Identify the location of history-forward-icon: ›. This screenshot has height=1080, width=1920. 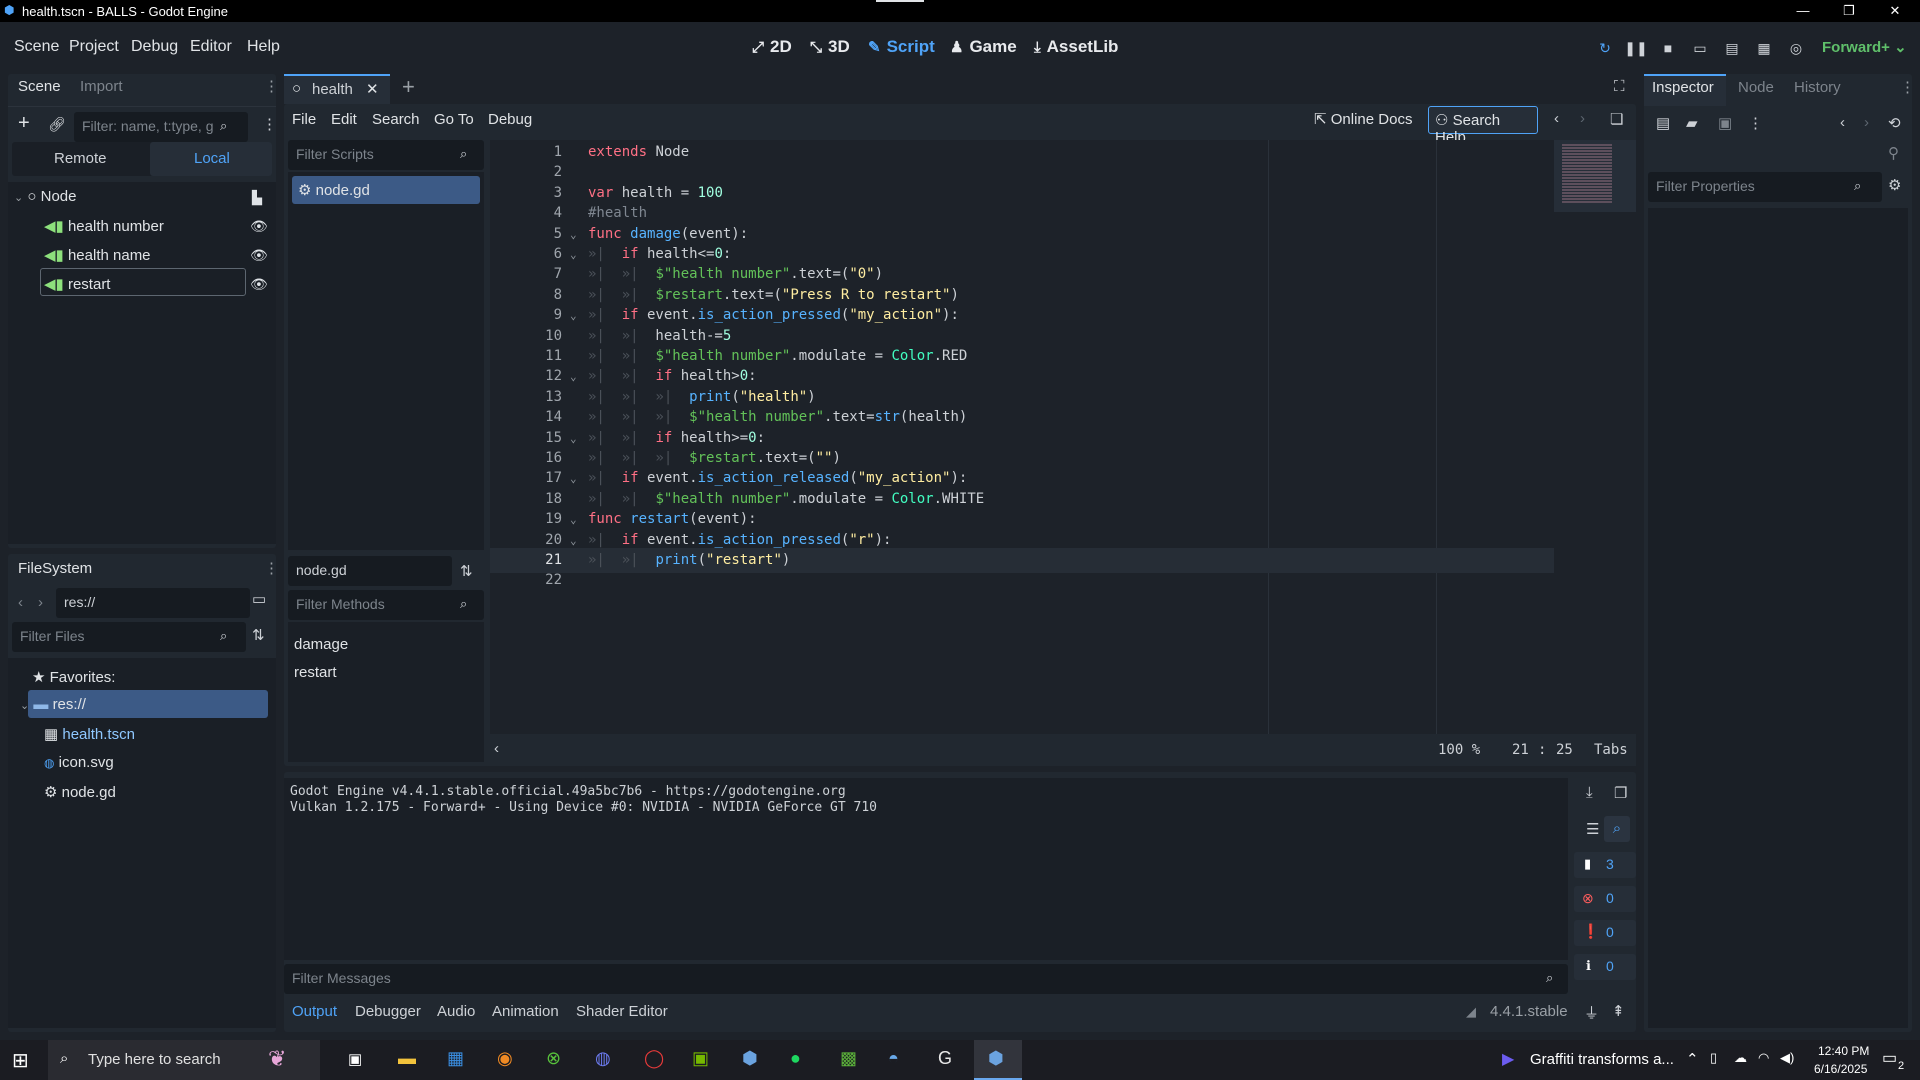
(1866, 122).